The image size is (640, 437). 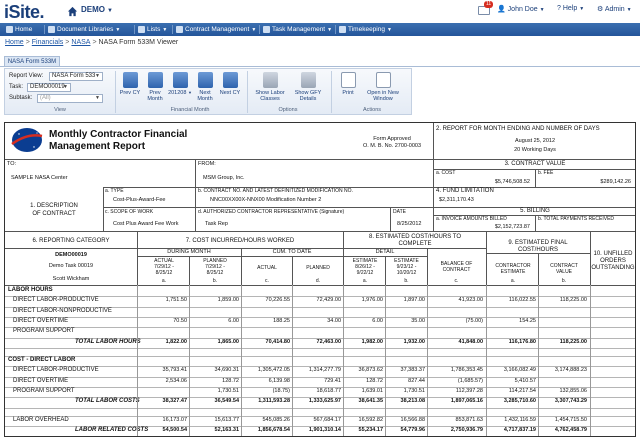 What do you see at coordinates (519, 430) in the screenshot?
I see `labor-related-row-cell: 4,717,837.19` at bounding box center [519, 430].